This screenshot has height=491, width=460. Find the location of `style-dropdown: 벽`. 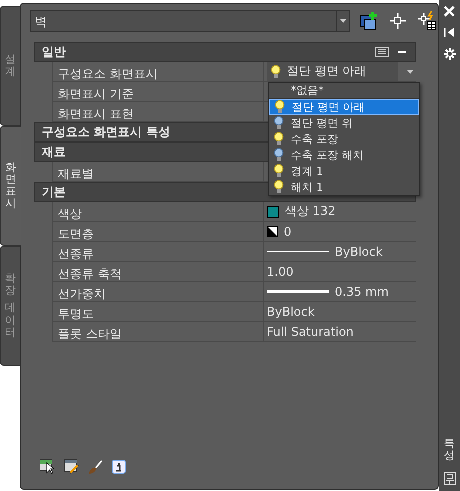

style-dropdown: 벽 is located at coordinates (190, 21).